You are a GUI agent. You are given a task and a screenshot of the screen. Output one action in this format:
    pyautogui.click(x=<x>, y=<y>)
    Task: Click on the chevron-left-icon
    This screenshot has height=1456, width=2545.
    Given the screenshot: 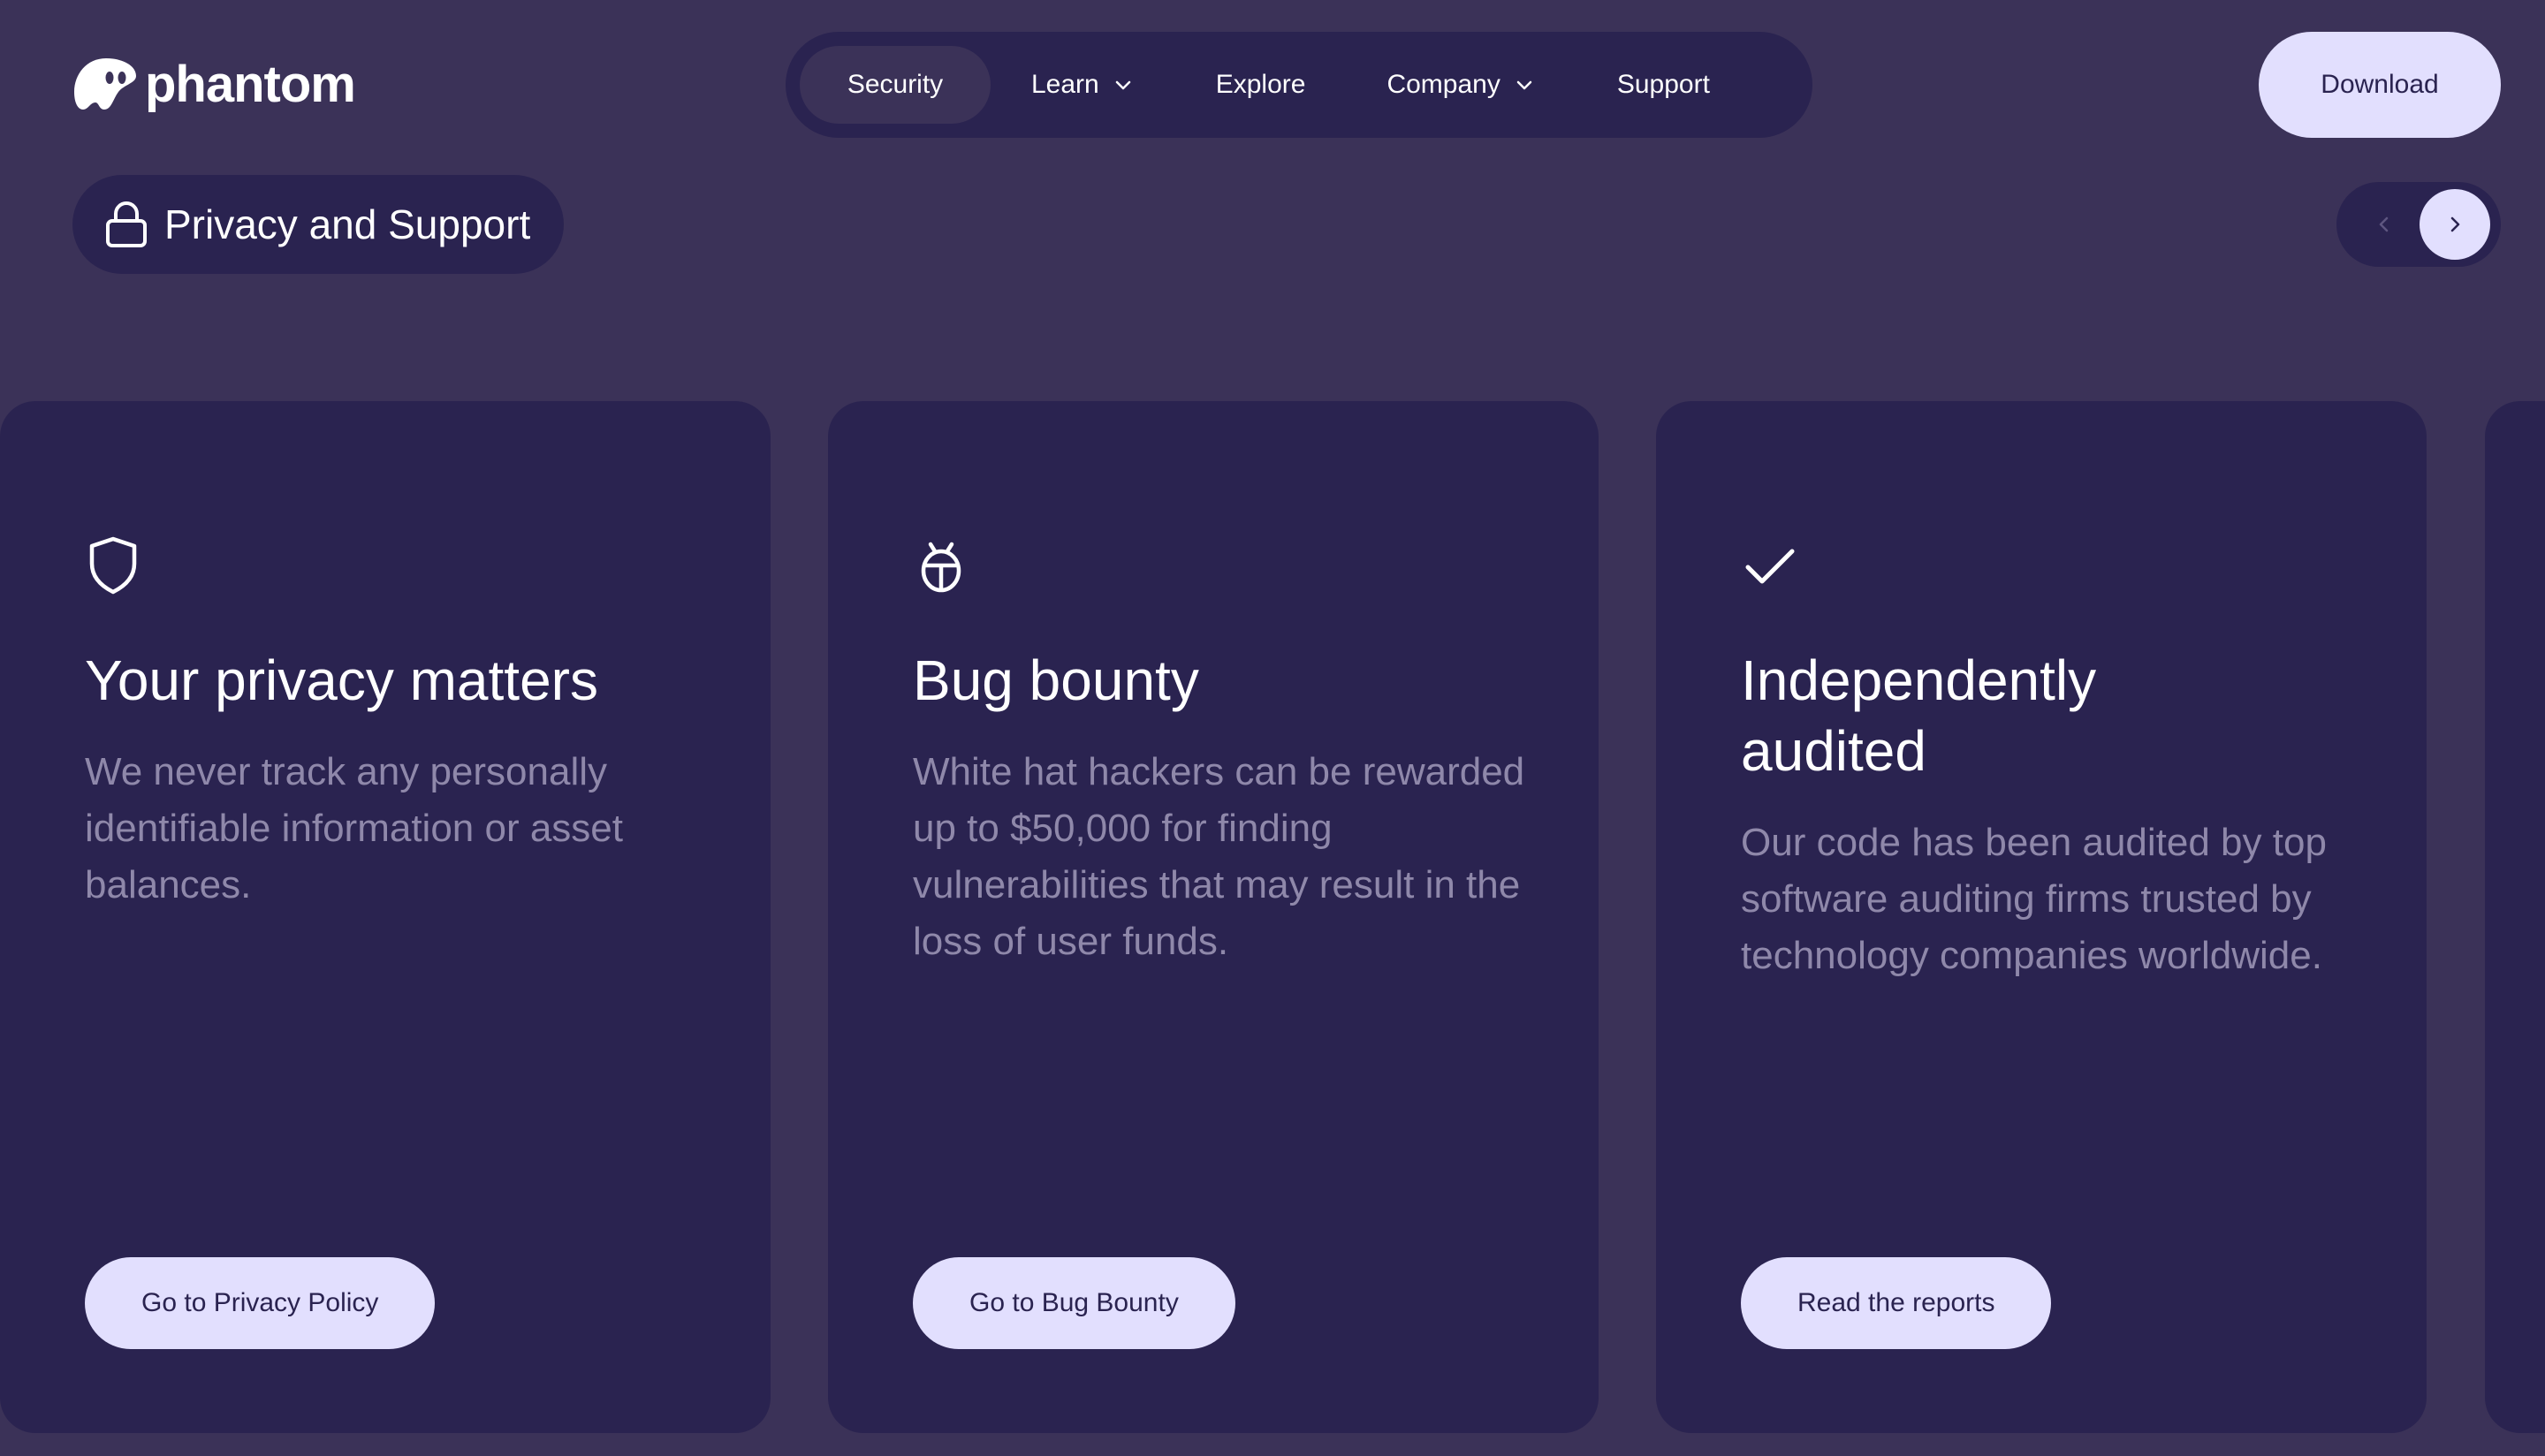 What is the action you would take?
    pyautogui.click(x=2384, y=224)
    